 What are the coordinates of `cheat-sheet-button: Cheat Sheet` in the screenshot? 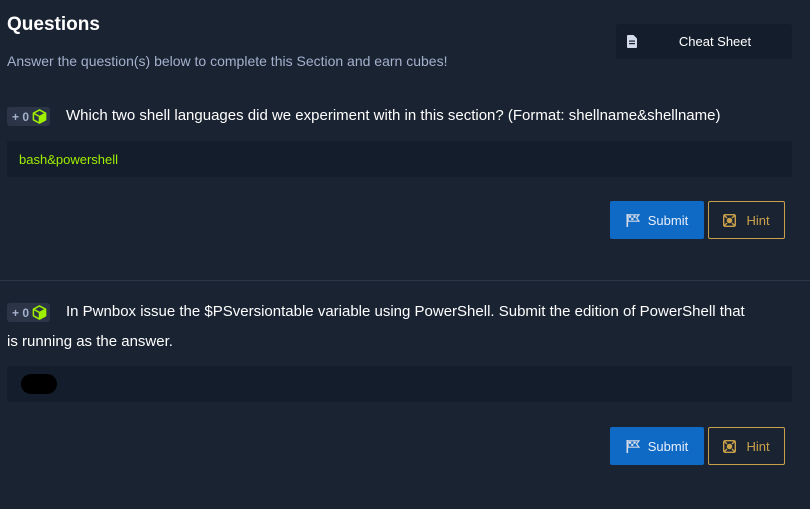 It's located at (704, 41).